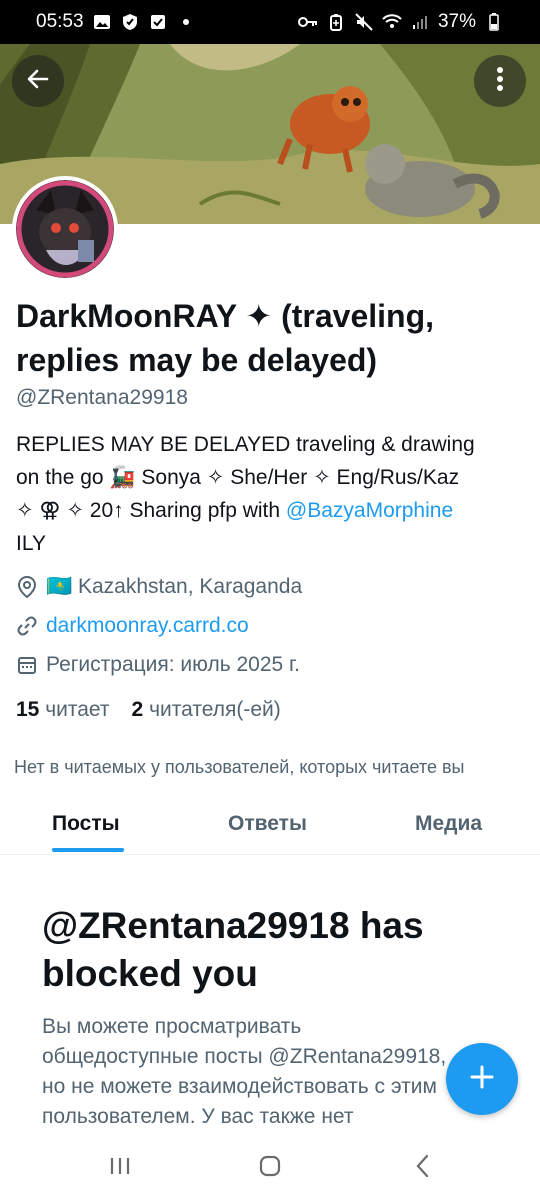 The image size is (540, 1200). I want to click on bio-line: ILY, so click(31, 543).